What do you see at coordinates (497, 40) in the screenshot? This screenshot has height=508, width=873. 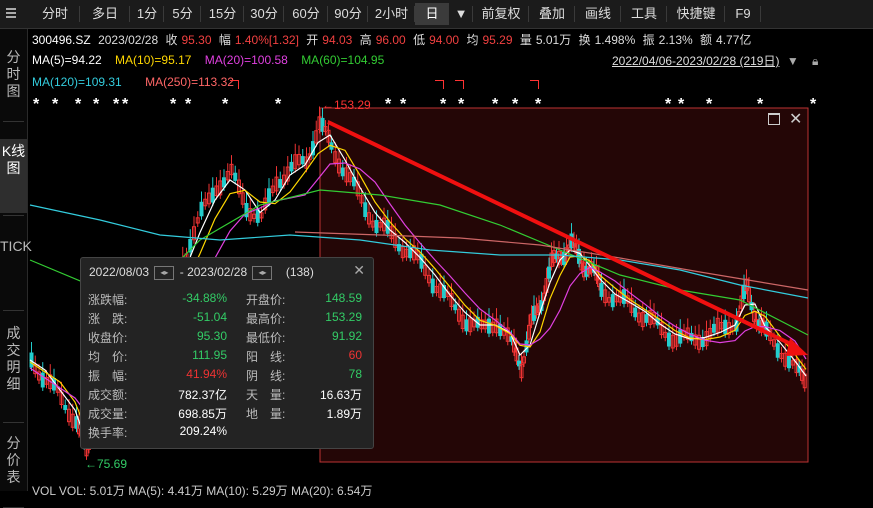 I see `avg-price: 95.29` at bounding box center [497, 40].